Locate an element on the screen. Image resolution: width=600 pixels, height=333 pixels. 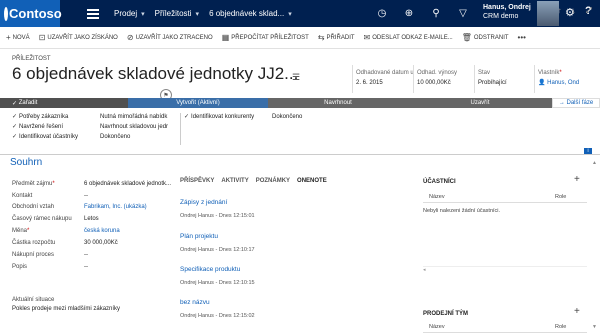
tab-posts: PŘÍSPĚVKY is located at coordinates (197, 181).